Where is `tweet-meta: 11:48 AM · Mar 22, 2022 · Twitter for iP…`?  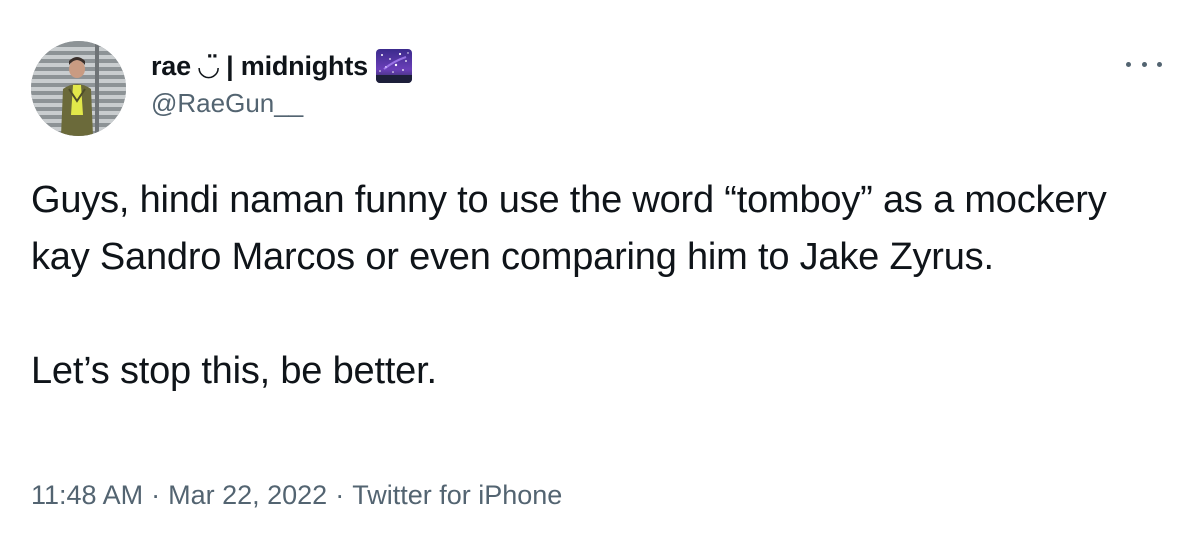
tweet-meta: 11:48 AM · Mar 22, 2022 · Twitter for iP… is located at coordinates (296, 495).